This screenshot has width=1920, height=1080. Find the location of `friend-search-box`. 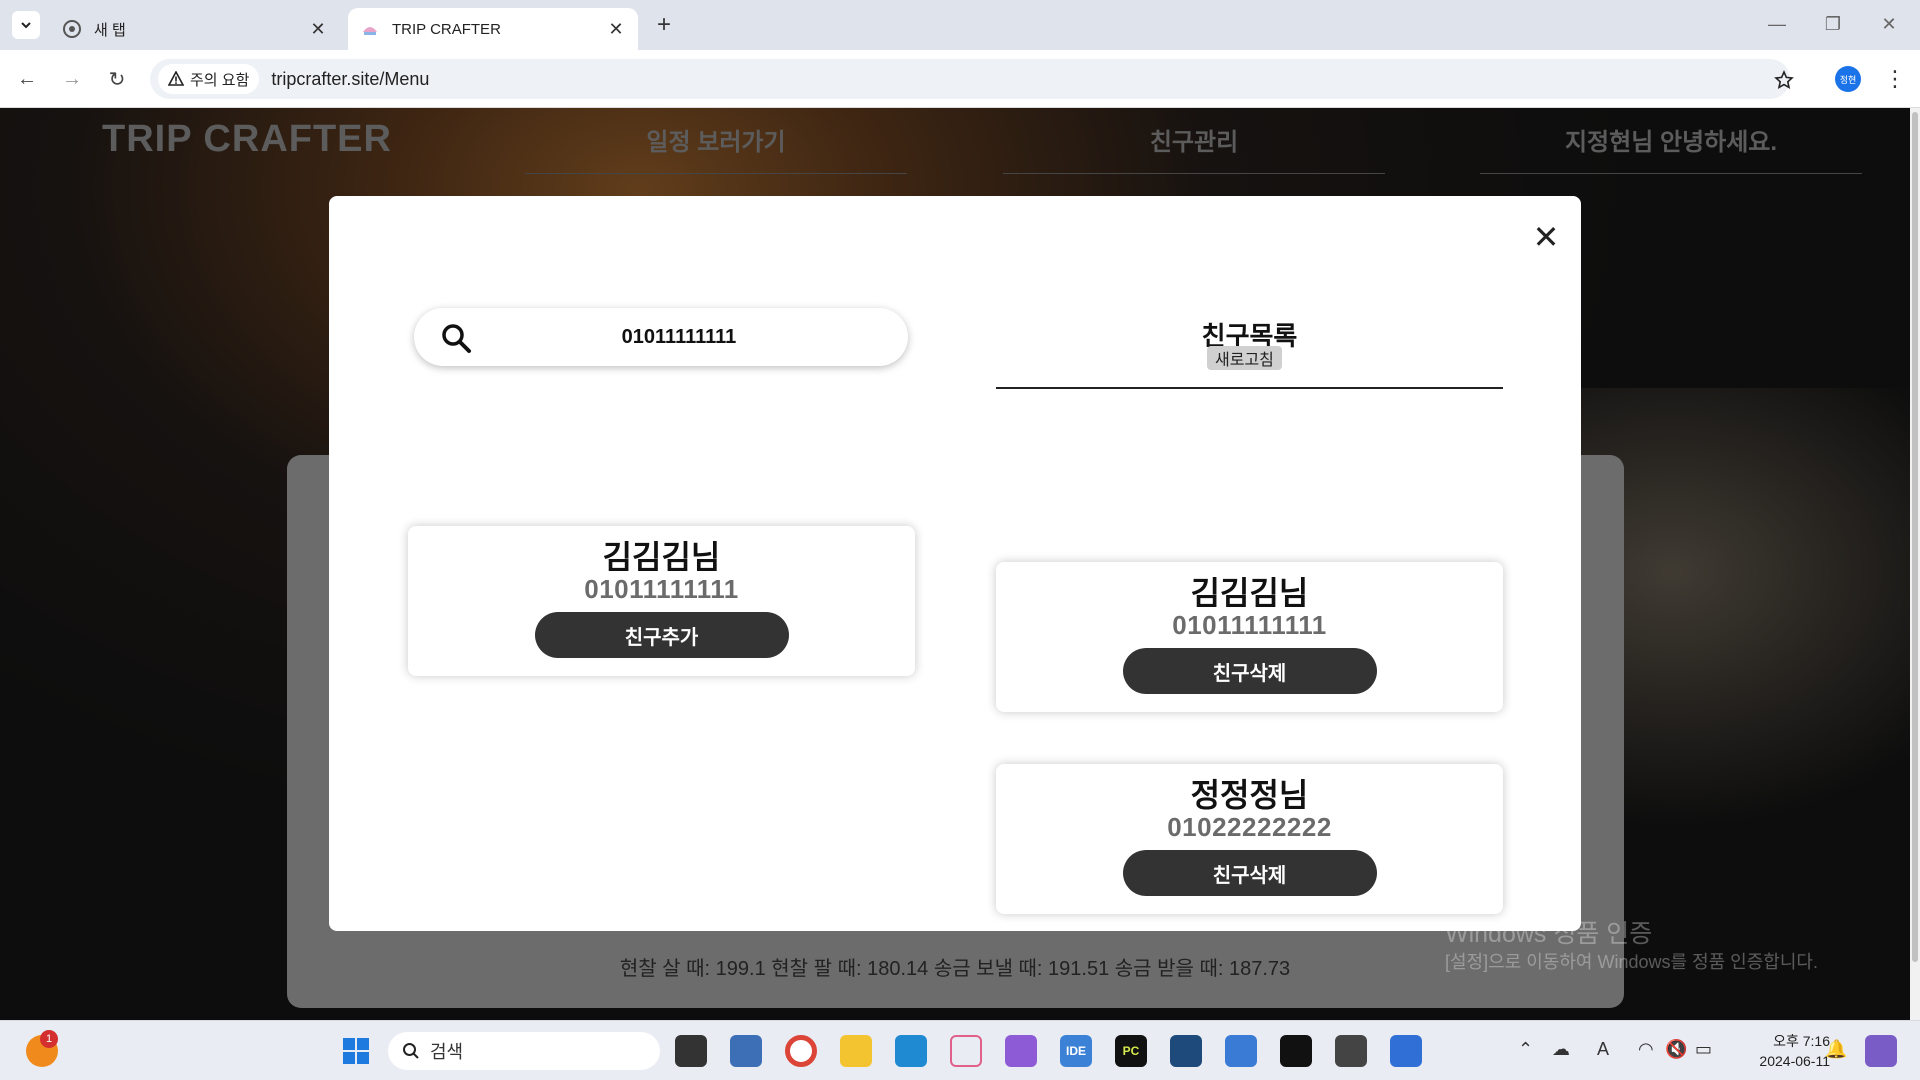

friend-search-box is located at coordinates (661, 337).